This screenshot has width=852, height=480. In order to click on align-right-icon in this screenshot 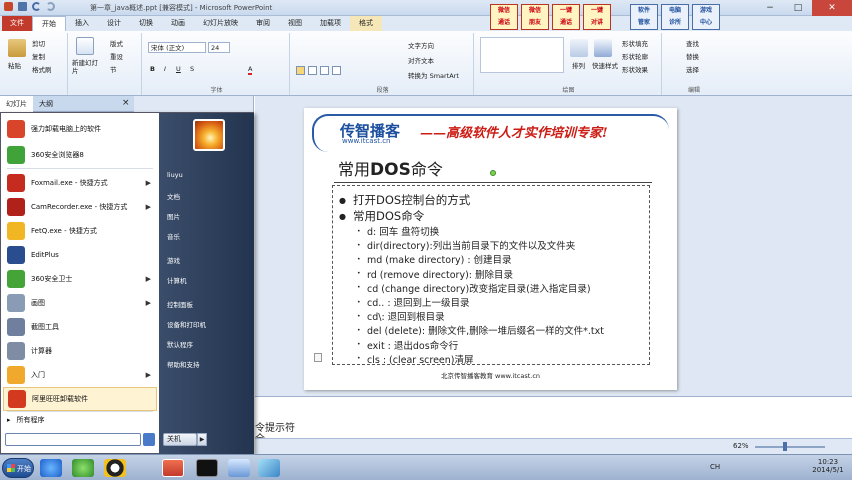, I will do `click(324, 70)`.